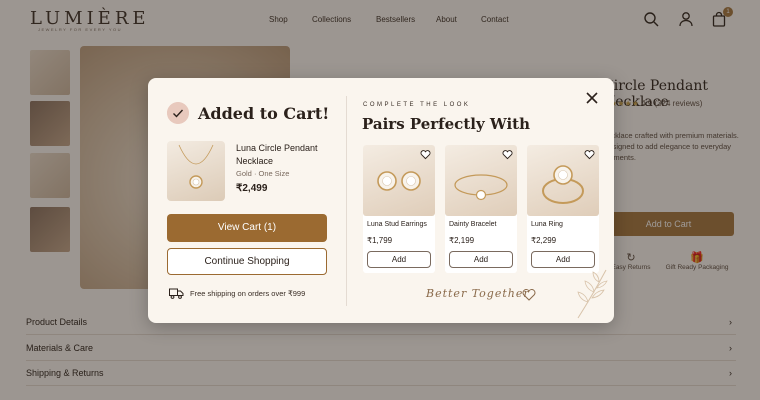  Describe the element at coordinates (547, 224) in the screenshot. I see `product-name: Luna Ring` at that location.